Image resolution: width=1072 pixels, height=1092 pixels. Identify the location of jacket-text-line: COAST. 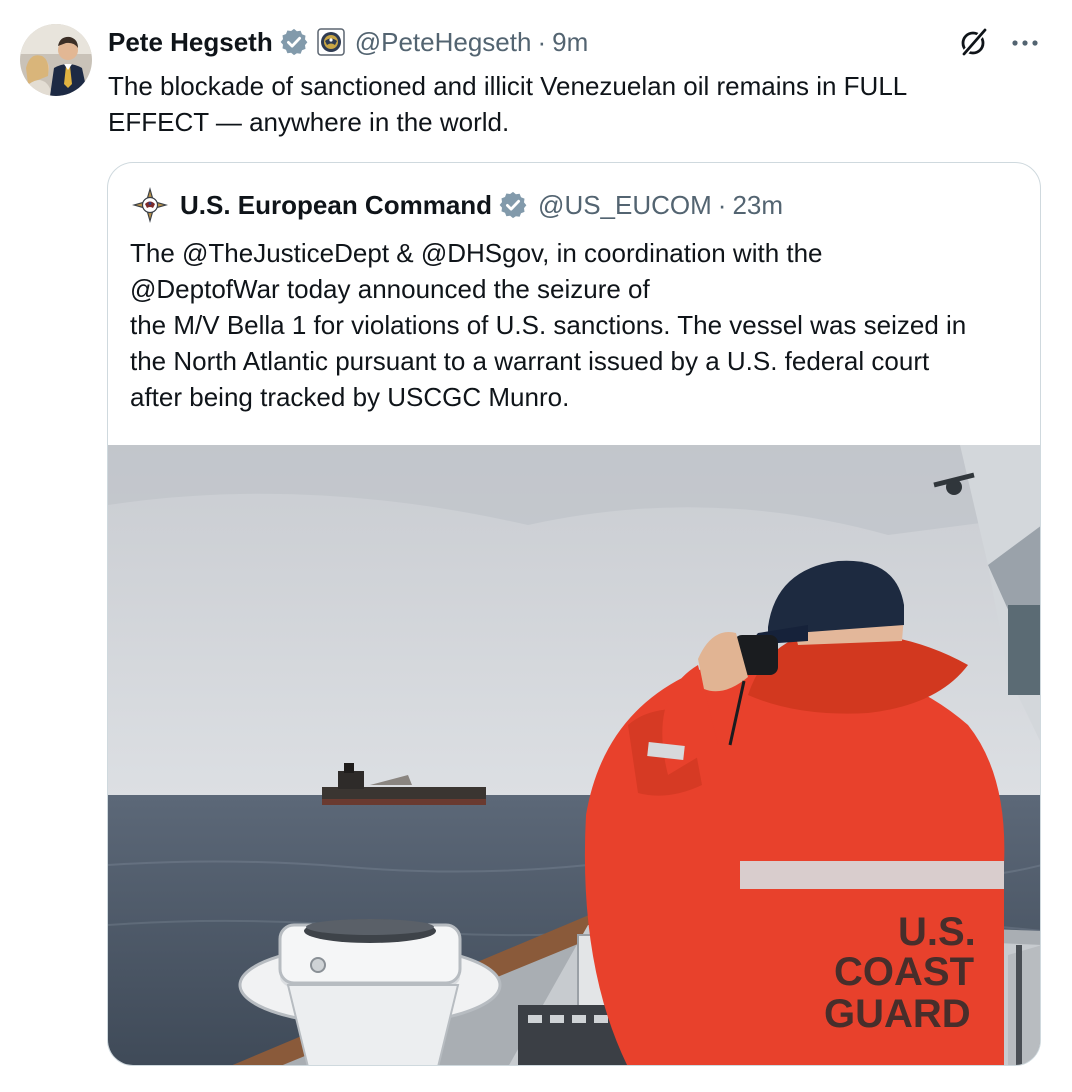
(904, 972).